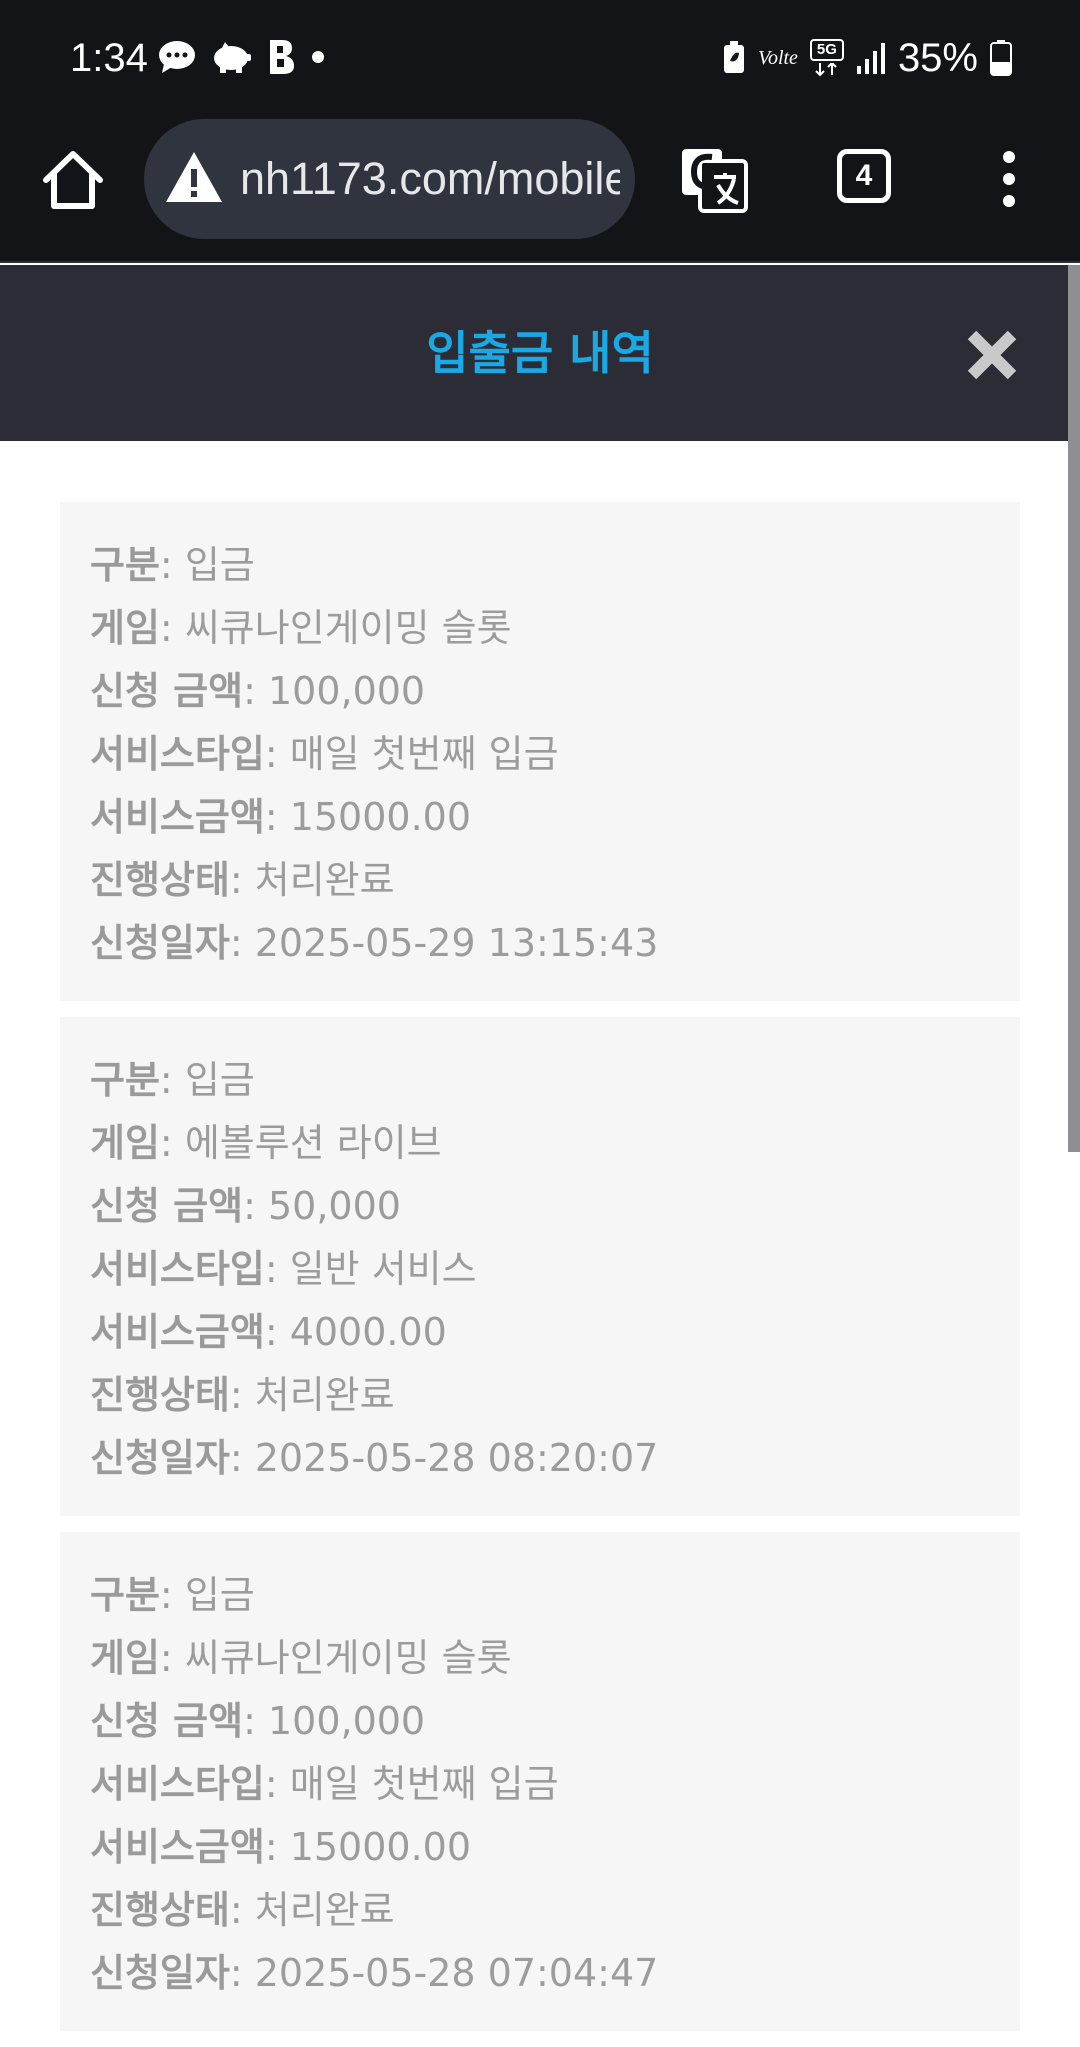  What do you see at coordinates (334, 1206) in the screenshot?
I see `amount-value: 50,000` at bounding box center [334, 1206].